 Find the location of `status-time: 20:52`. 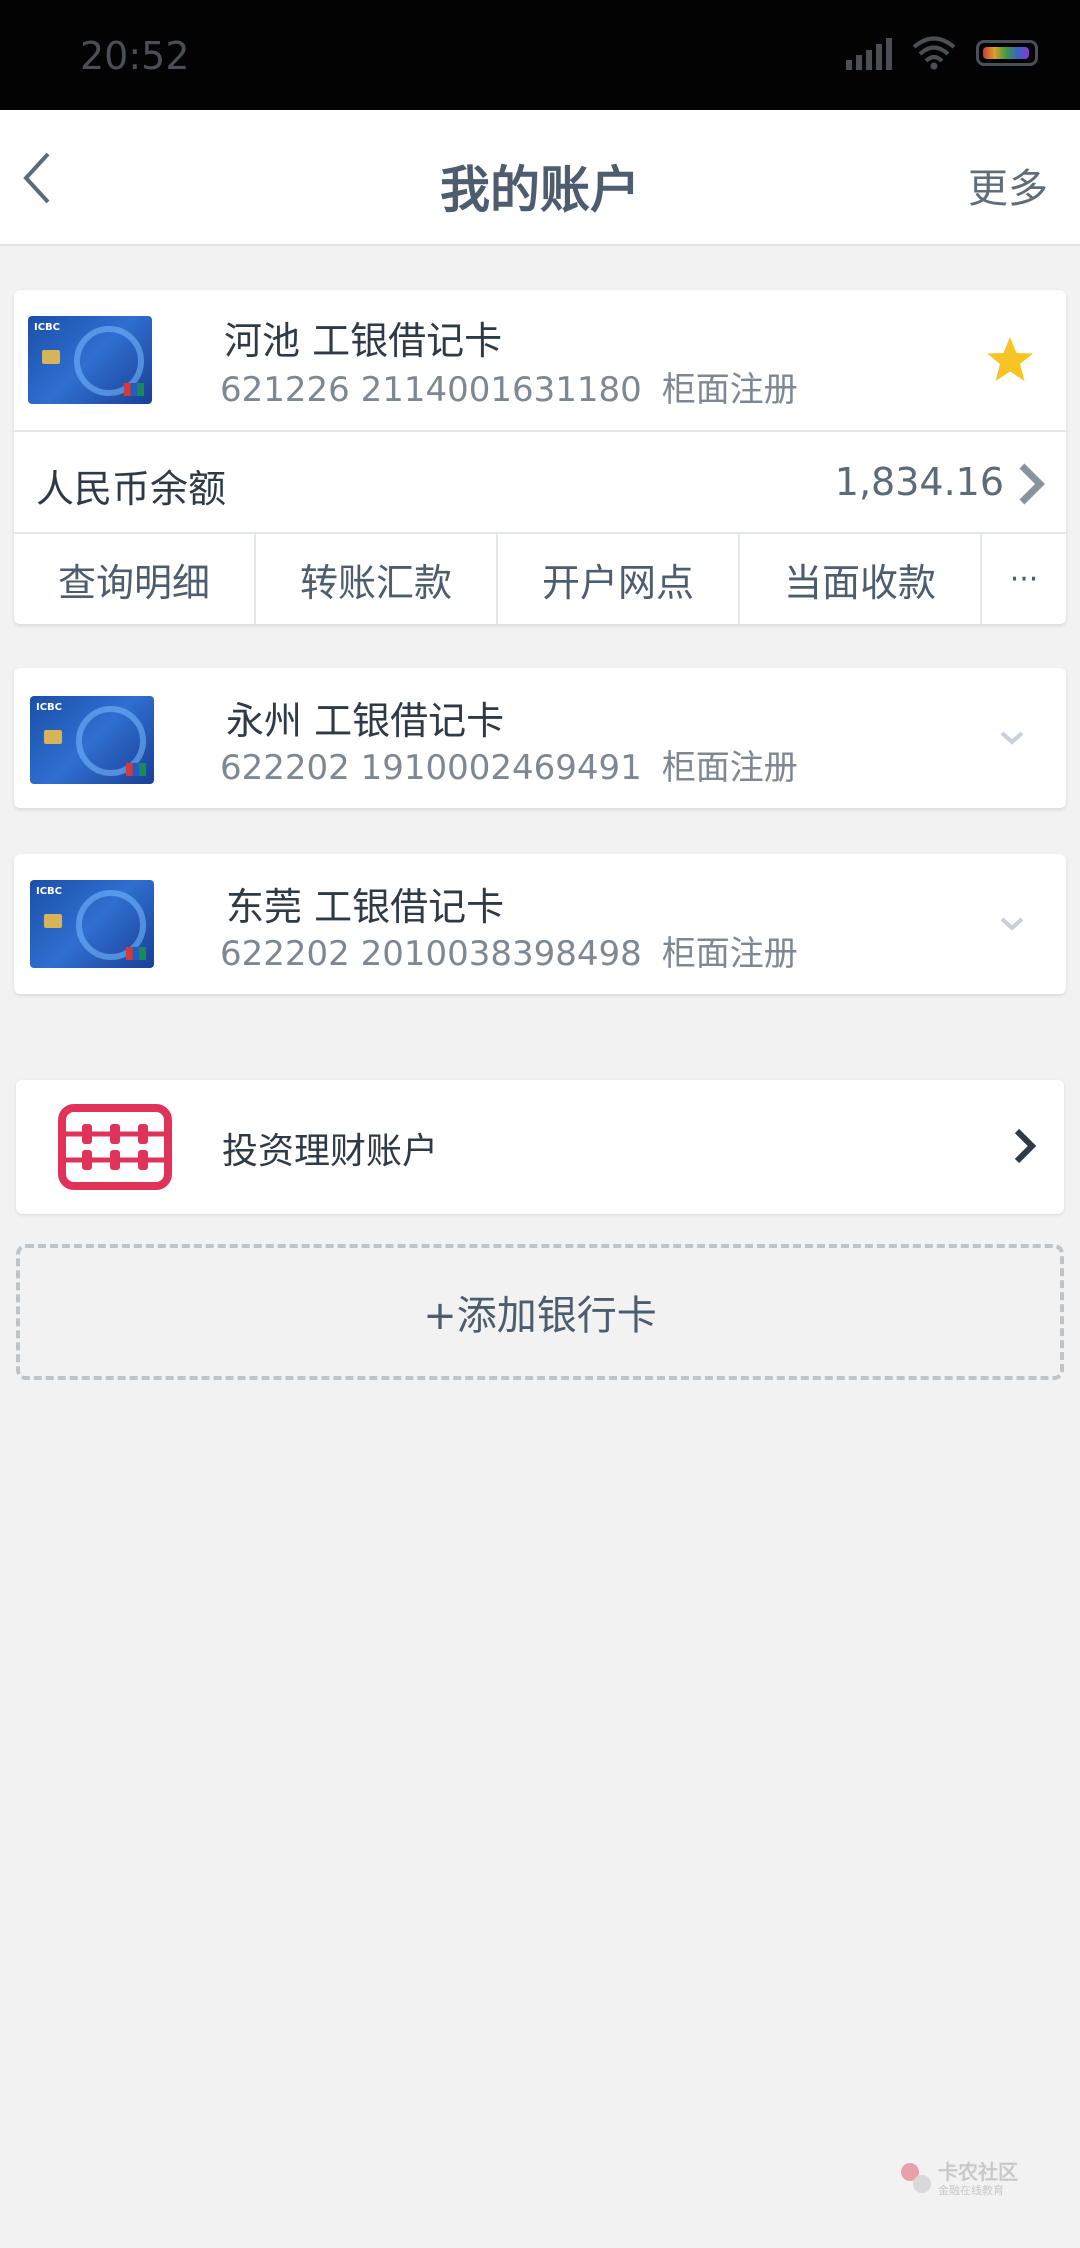

status-time: 20:52 is located at coordinates (135, 56).